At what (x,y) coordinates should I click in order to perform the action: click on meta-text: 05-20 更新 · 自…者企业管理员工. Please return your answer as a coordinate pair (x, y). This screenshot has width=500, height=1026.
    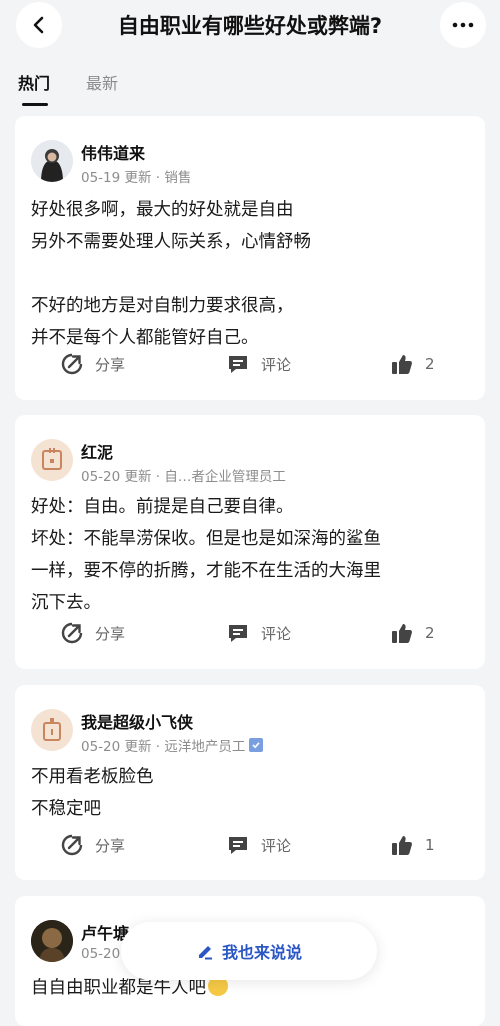
    Looking at the image, I should click on (183, 477).